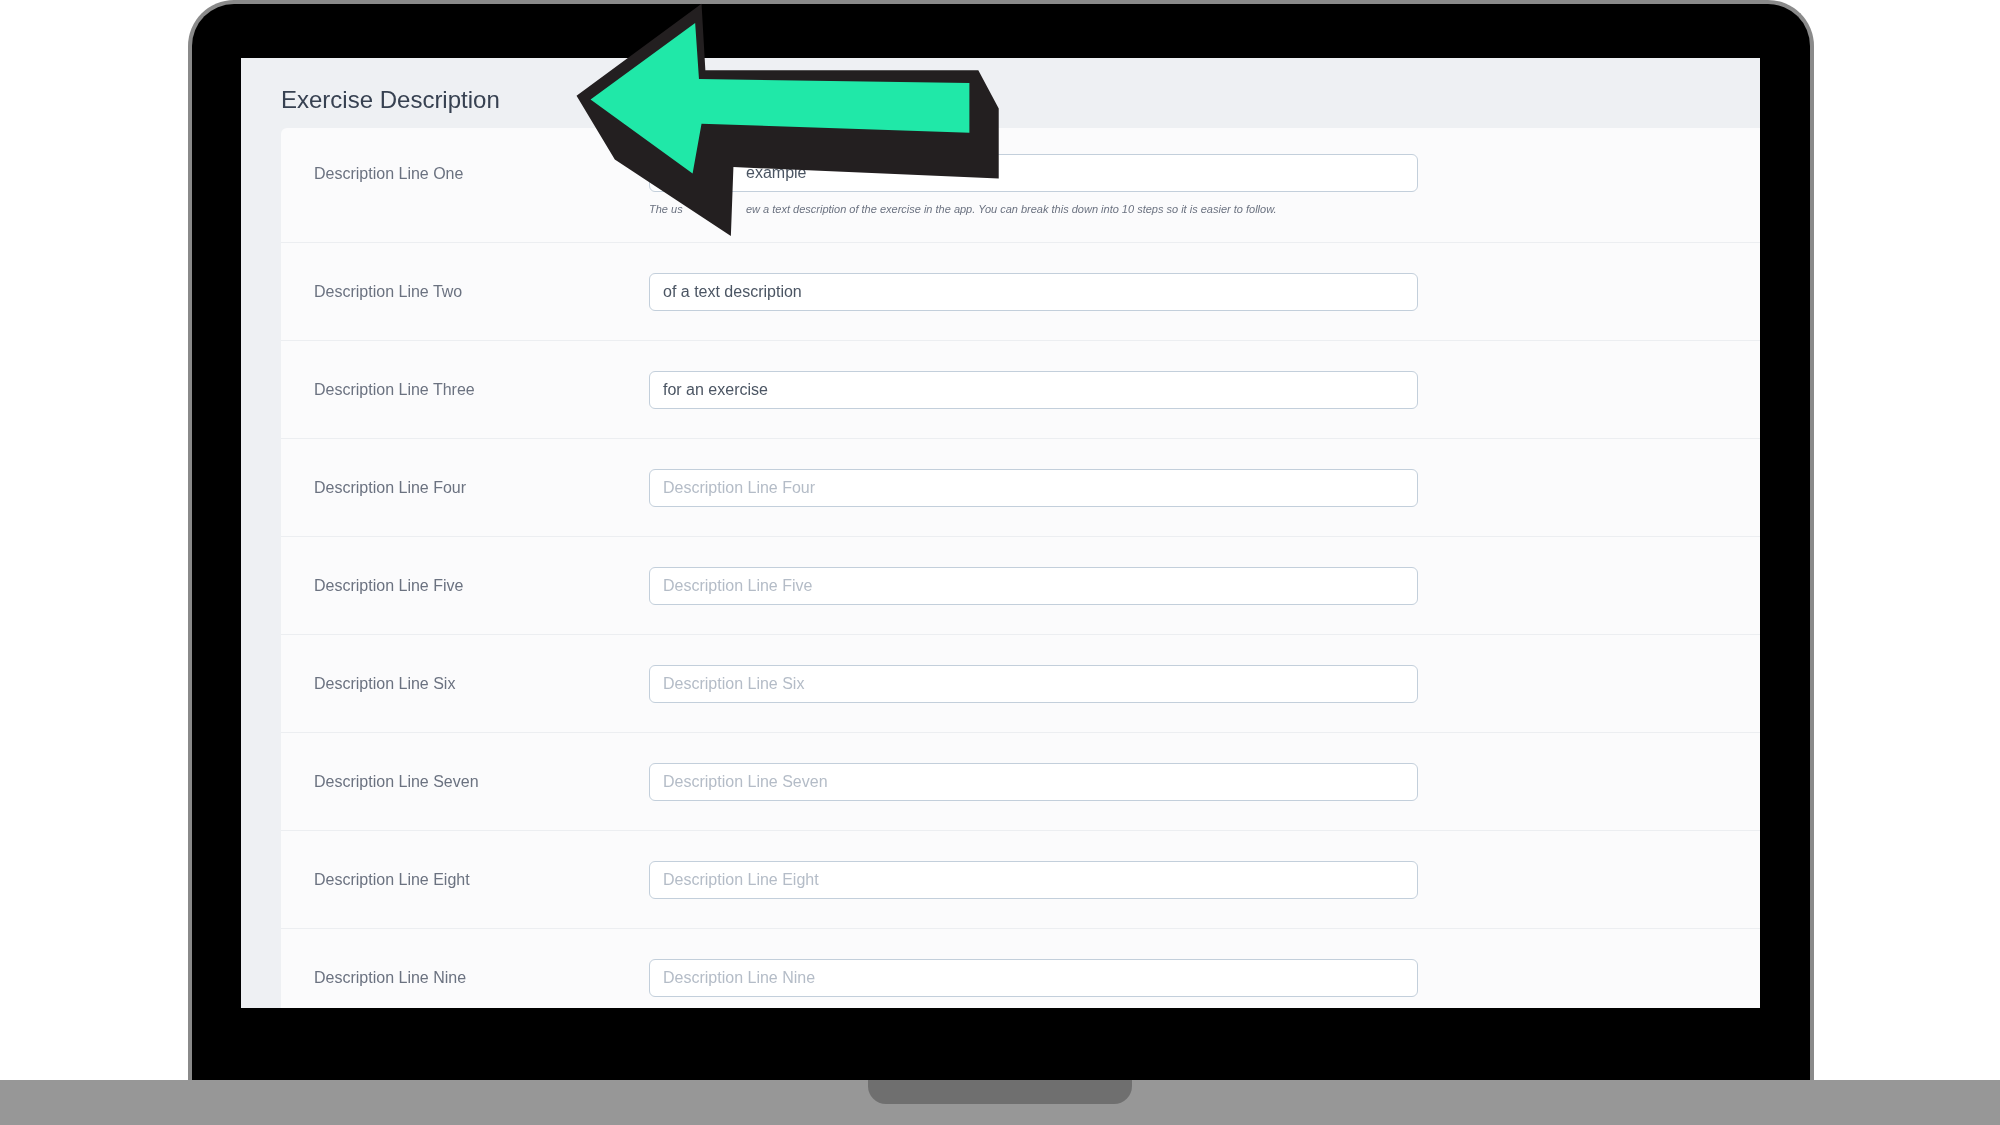  Describe the element at coordinates (392, 879) in the screenshot. I see `field-label: Description Line Eight` at that location.